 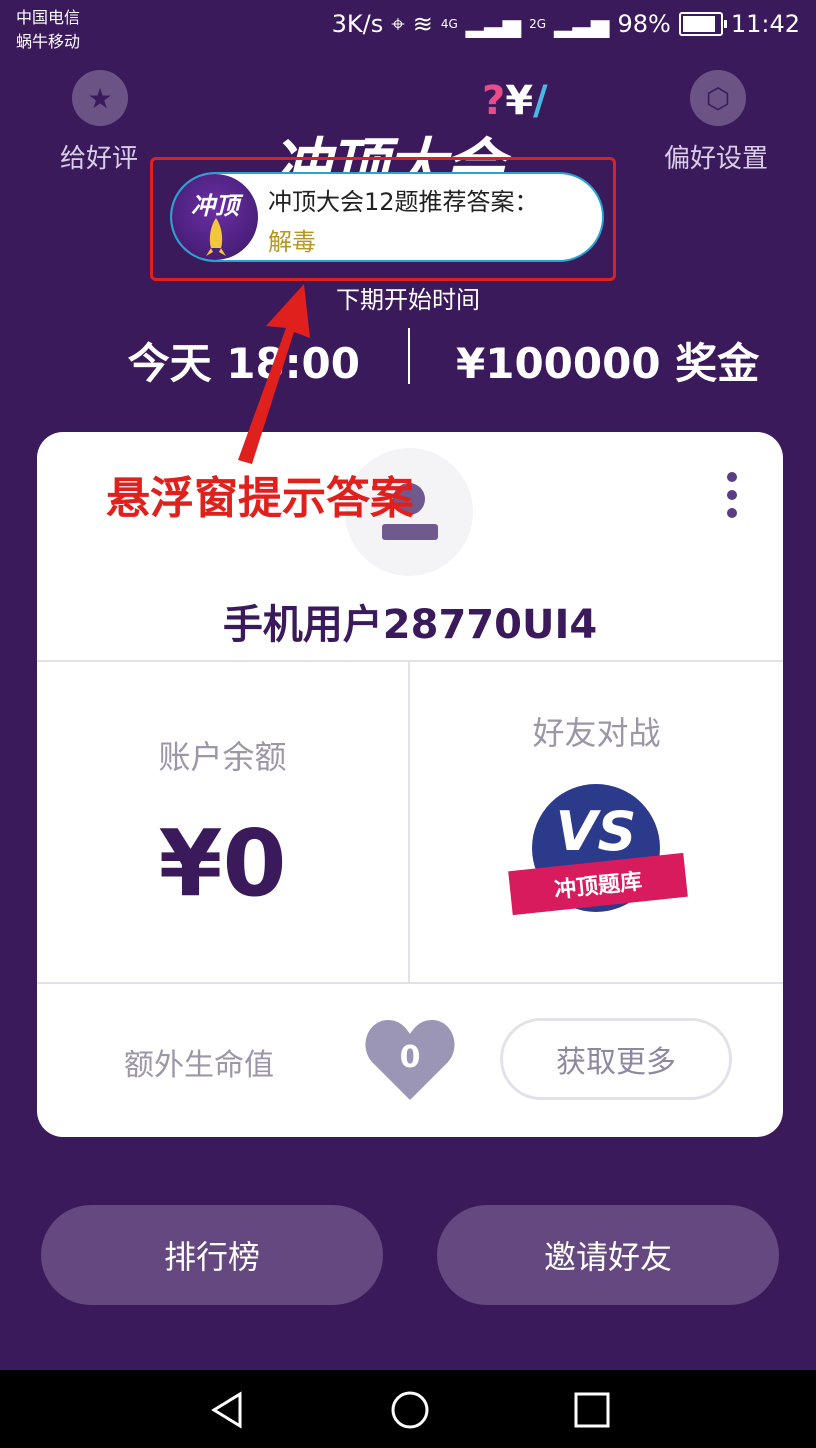 I want to click on clock: 11:42, so click(x=765, y=24).